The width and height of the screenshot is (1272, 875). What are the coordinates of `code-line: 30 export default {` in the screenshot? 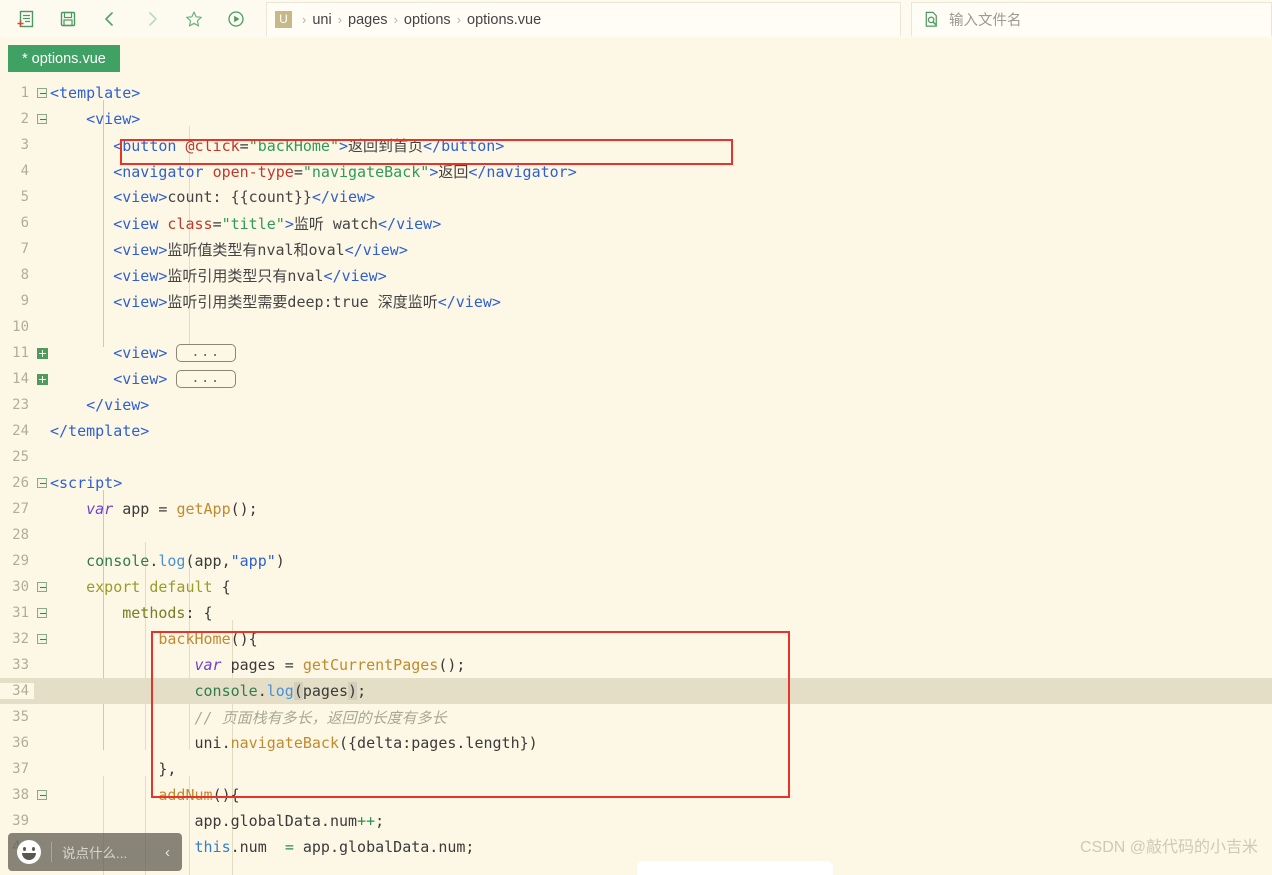 It's located at (636, 587).